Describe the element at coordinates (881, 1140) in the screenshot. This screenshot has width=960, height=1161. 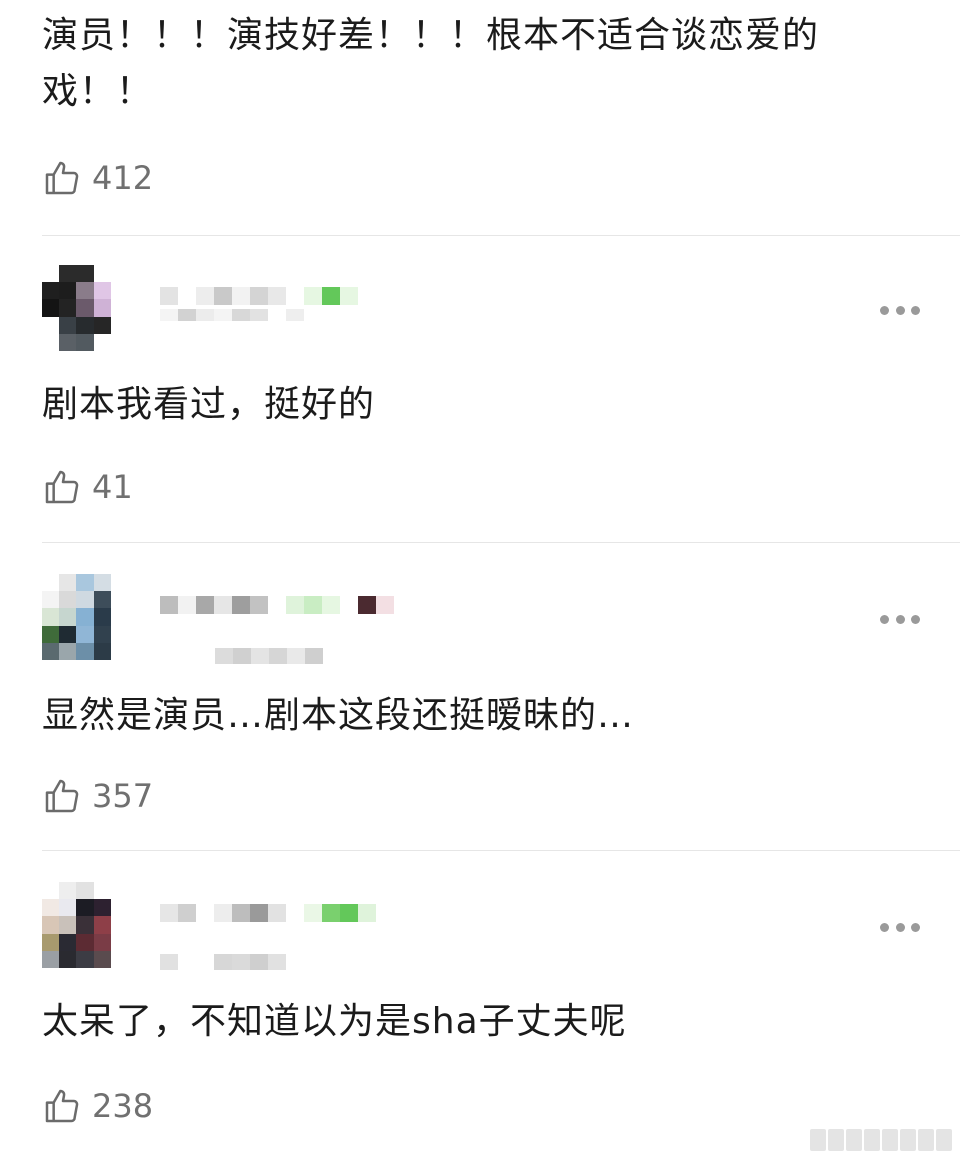
I see `watermark-blurred` at that location.